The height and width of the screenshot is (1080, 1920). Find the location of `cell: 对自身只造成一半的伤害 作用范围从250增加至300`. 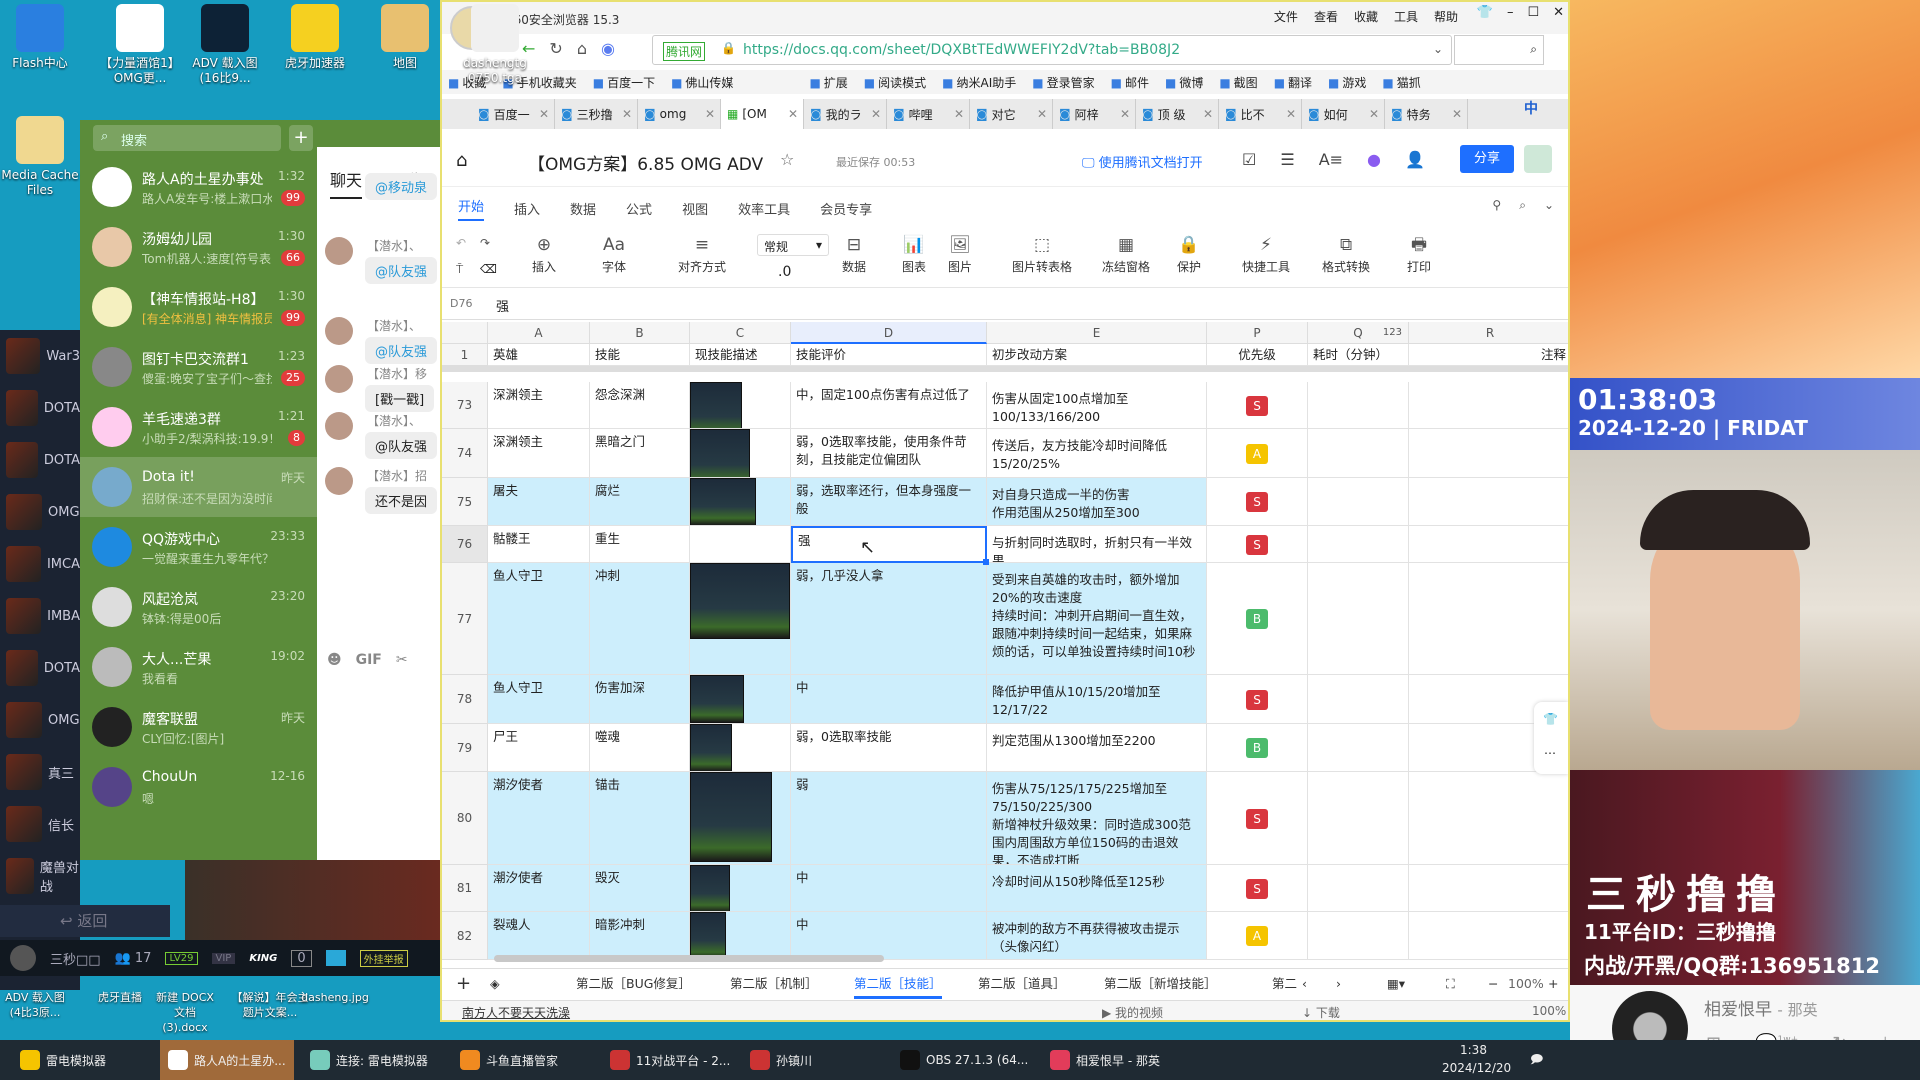

cell: 对自身只造成一半的伤害 作用范围从250增加至300 is located at coordinates (1097, 502).